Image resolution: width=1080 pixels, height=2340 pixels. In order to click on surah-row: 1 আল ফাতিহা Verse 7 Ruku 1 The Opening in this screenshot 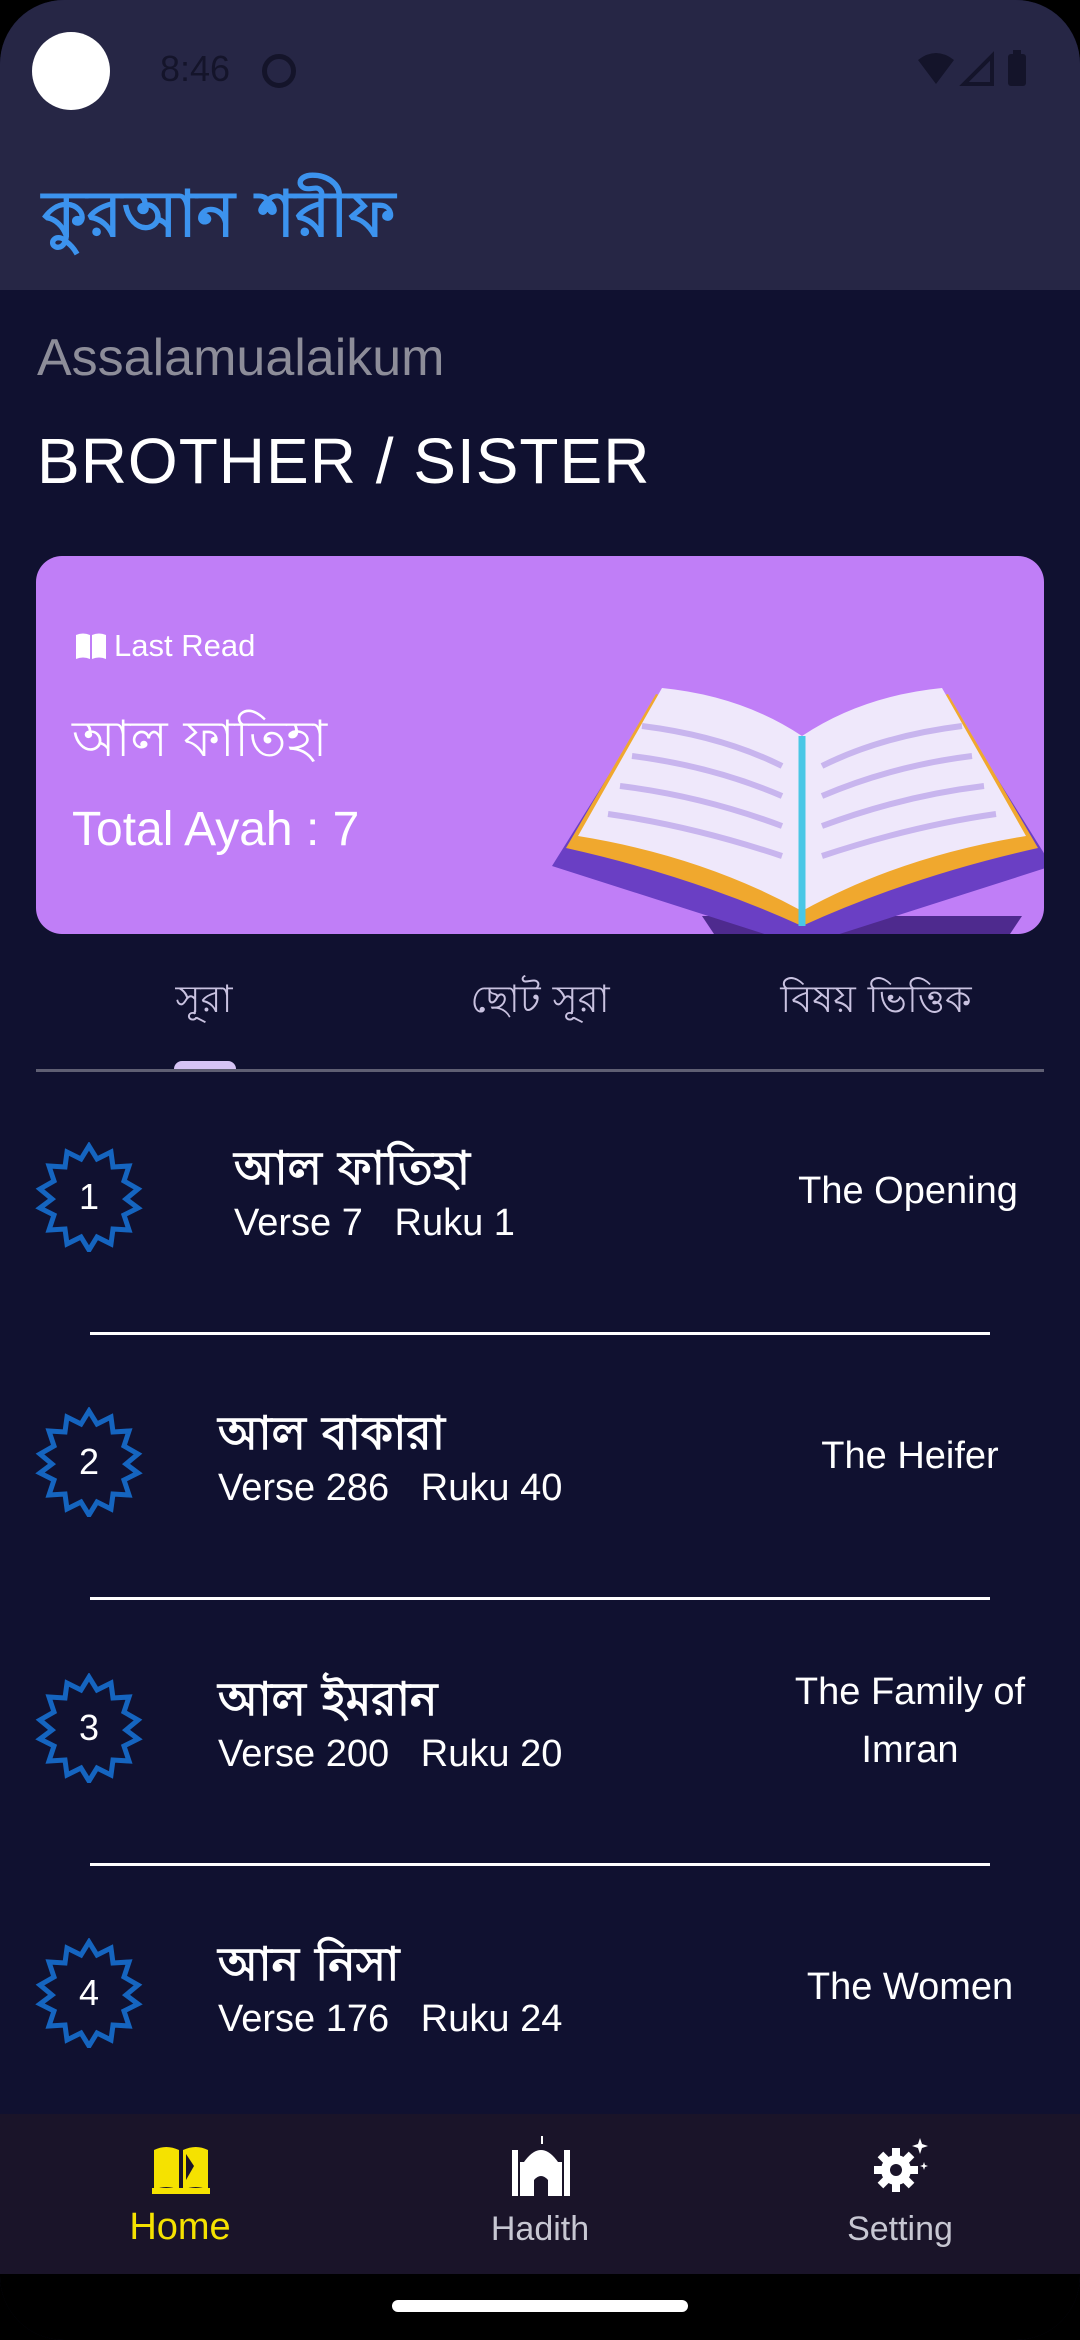, I will do `click(540, 1182)`.